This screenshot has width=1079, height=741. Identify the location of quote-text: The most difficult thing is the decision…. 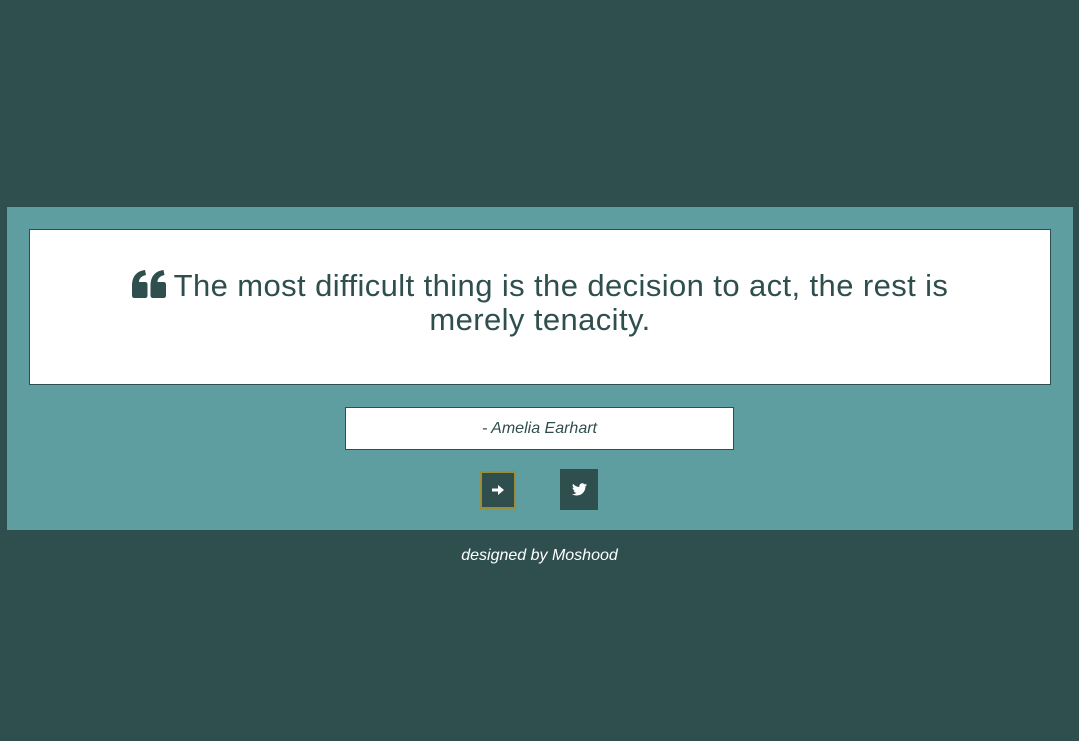
(561, 302).